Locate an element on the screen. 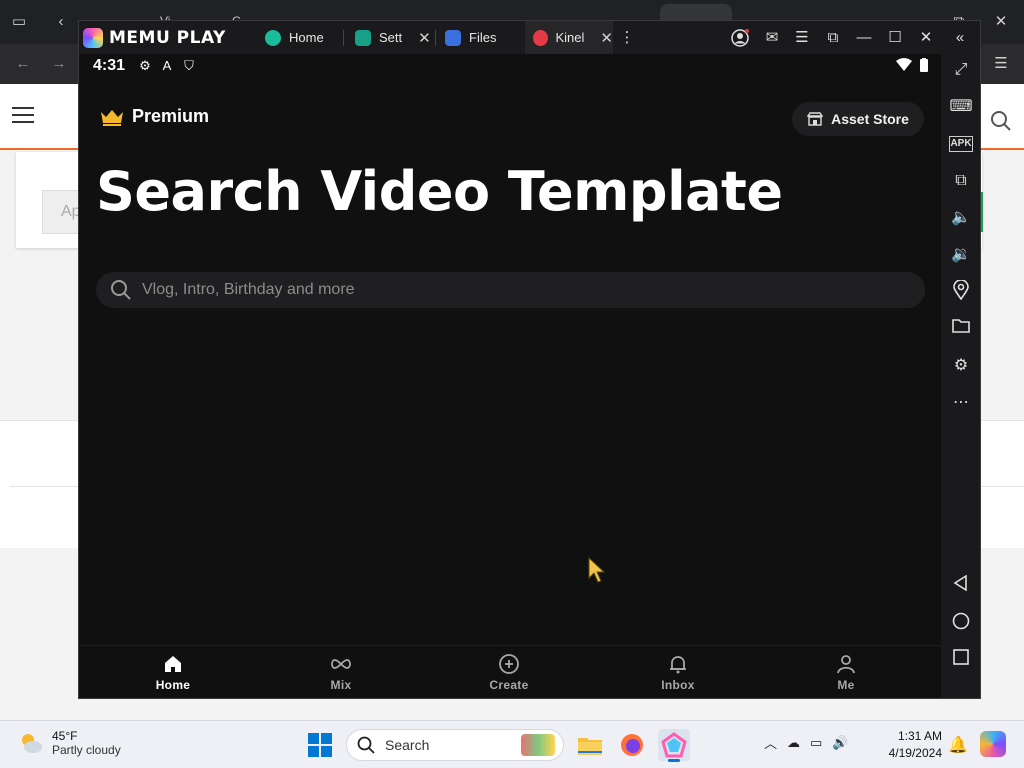  a-status-icon: A is located at coordinates (167, 65).